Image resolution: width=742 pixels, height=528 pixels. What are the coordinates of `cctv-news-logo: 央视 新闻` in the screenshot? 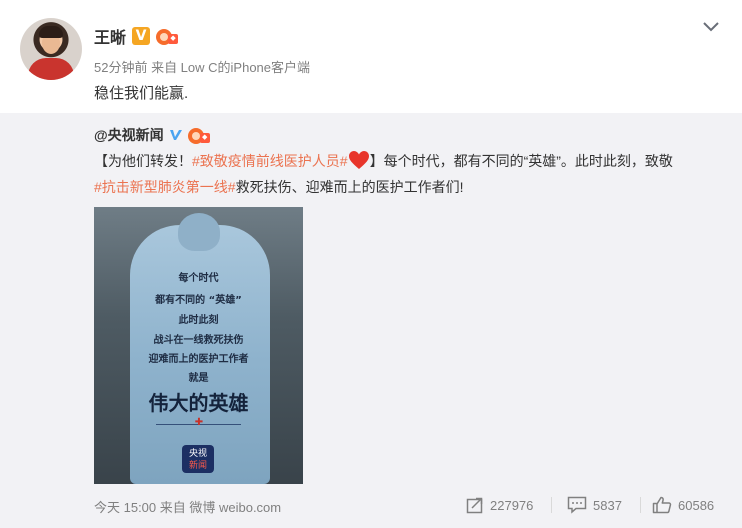 It's located at (198, 459).